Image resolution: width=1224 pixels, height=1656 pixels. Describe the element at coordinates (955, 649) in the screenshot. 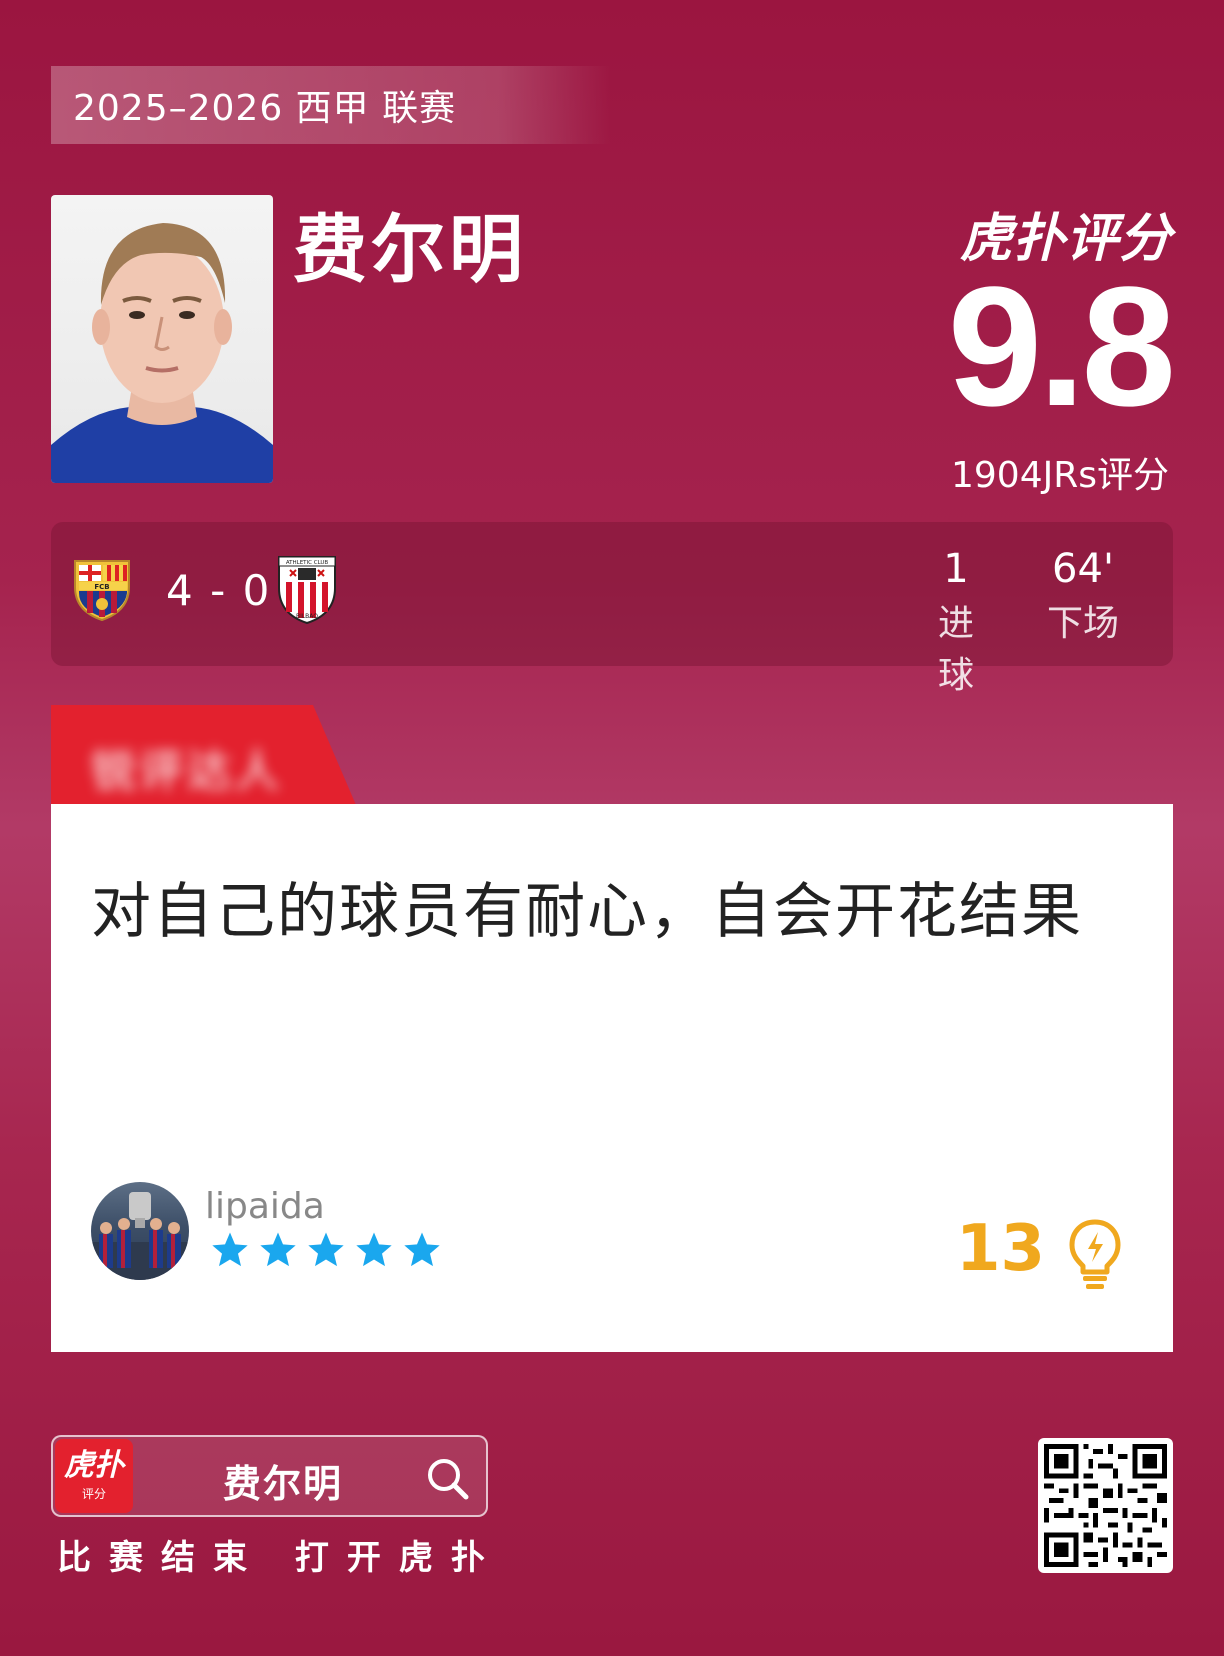

I see `stat-goals-label: 进球` at that location.